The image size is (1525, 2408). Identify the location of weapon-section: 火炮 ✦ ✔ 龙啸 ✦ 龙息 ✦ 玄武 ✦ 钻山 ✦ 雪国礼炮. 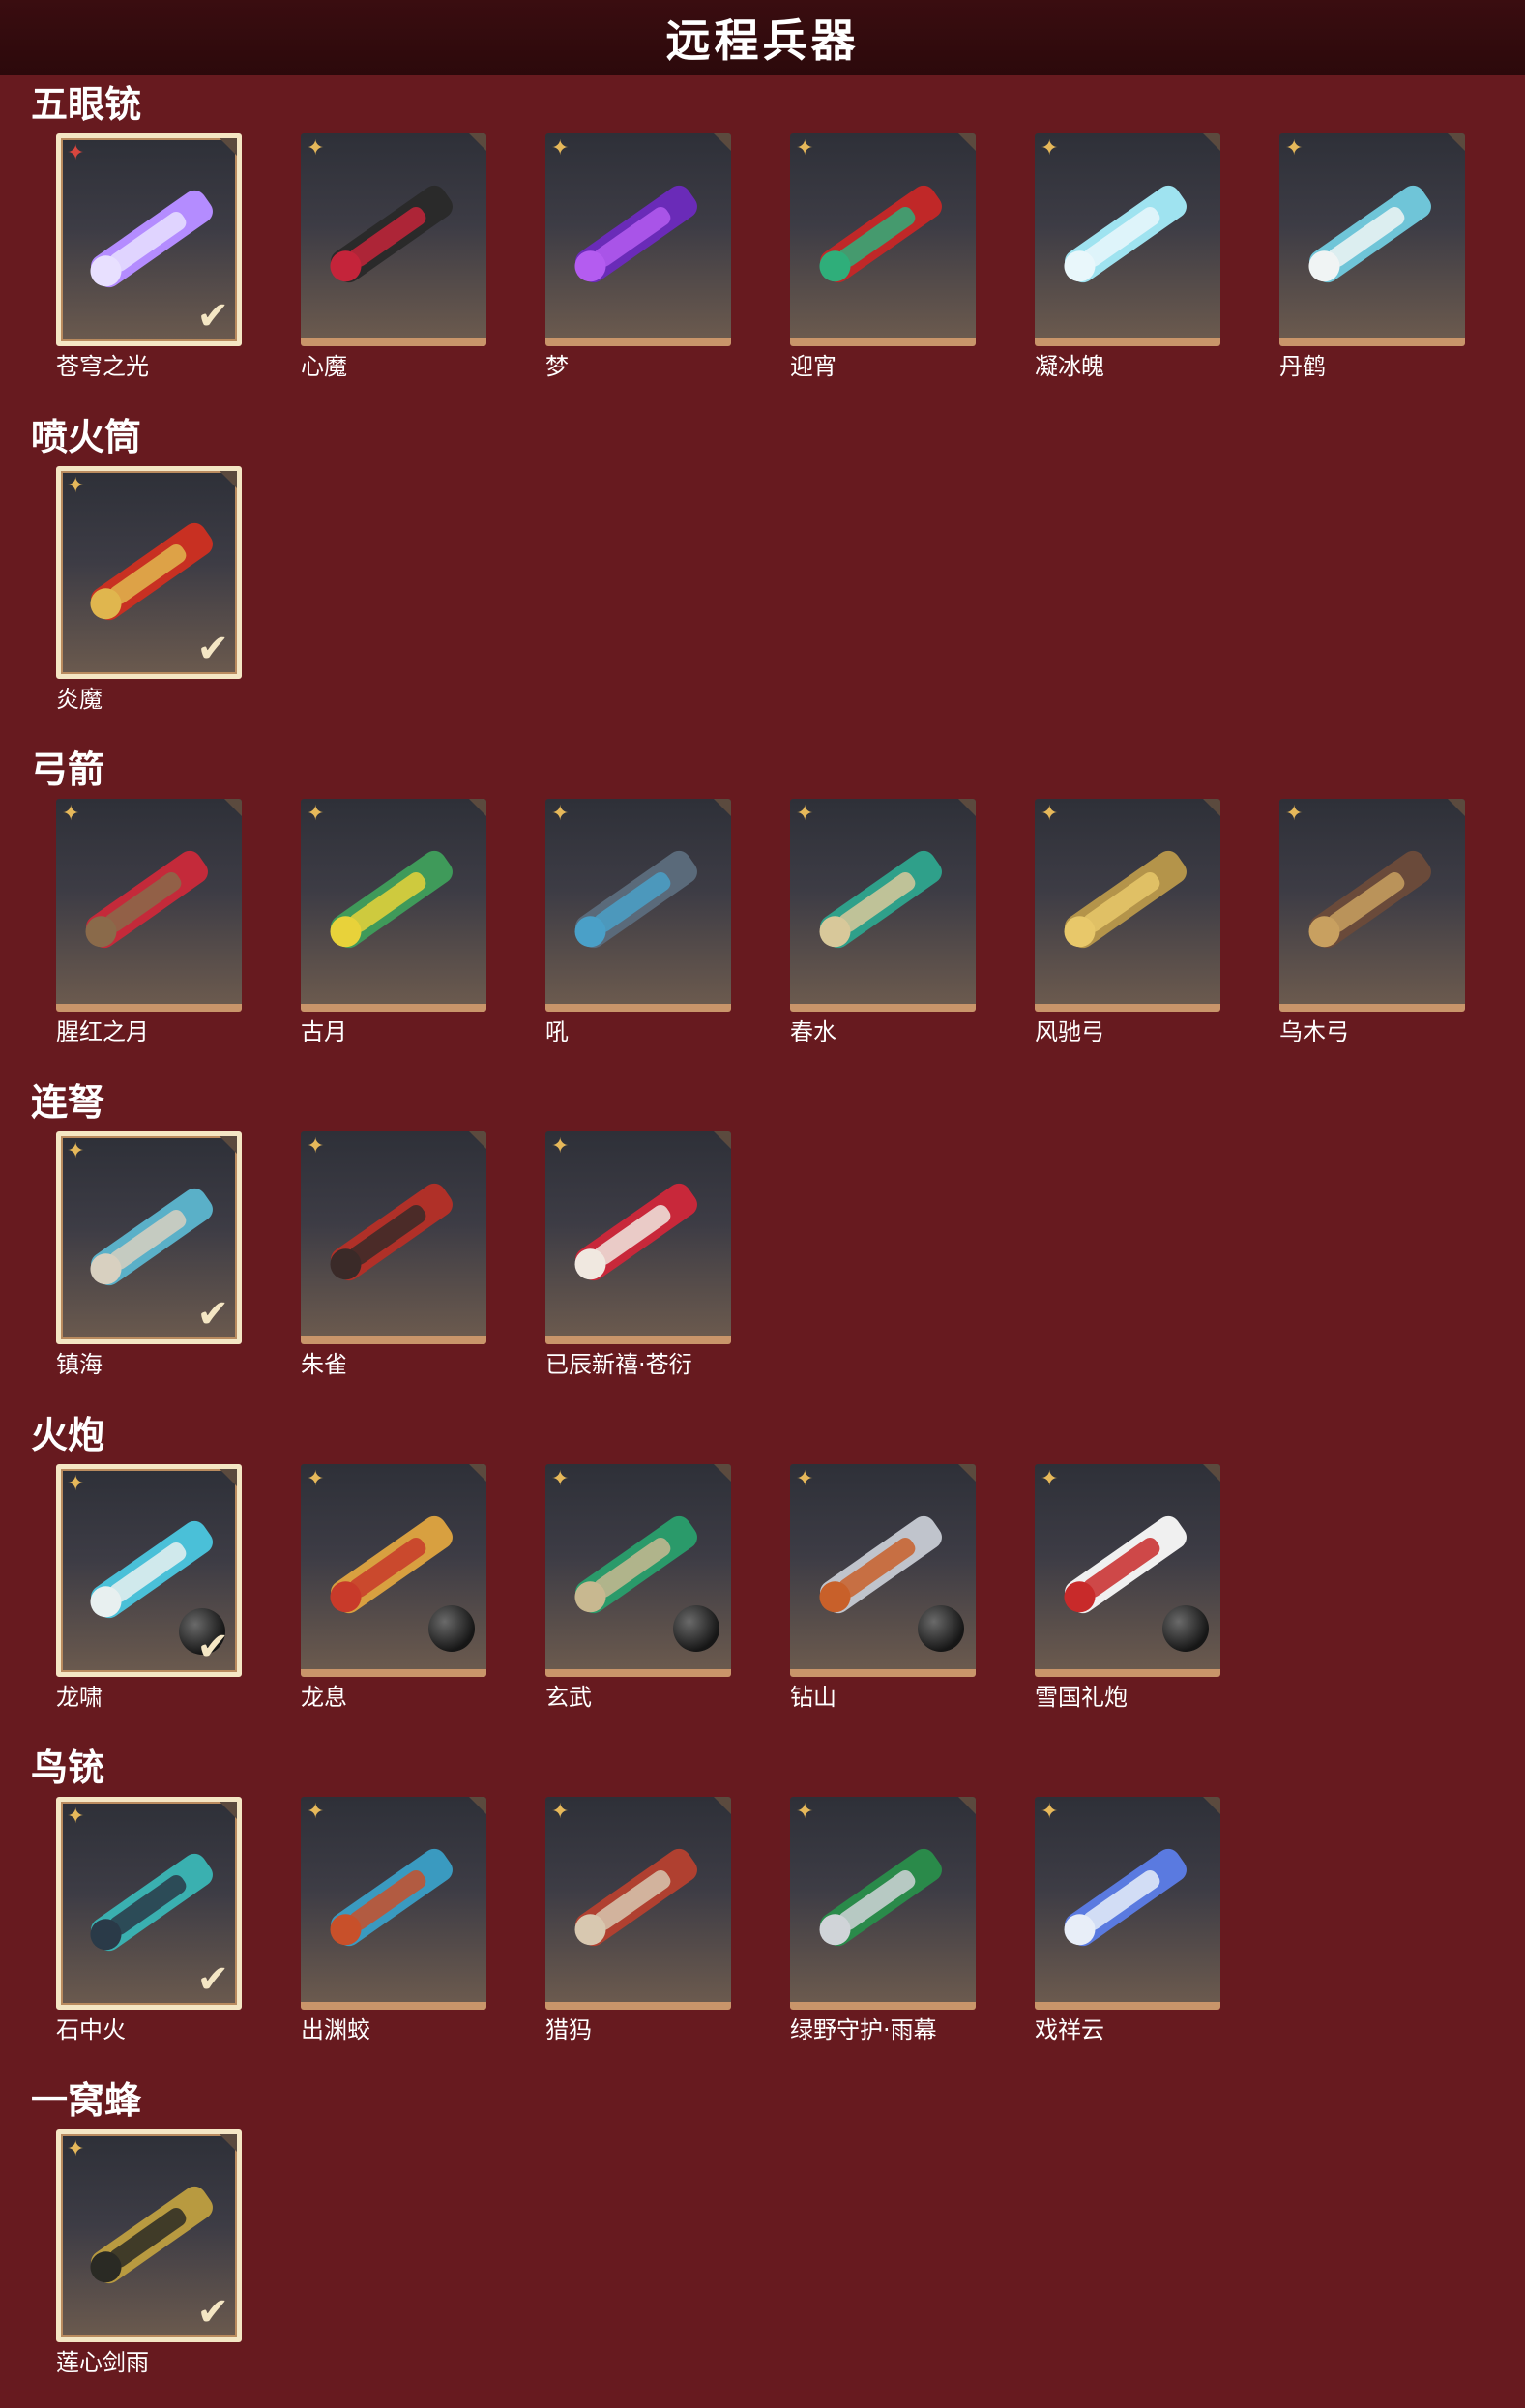
(762, 1578).